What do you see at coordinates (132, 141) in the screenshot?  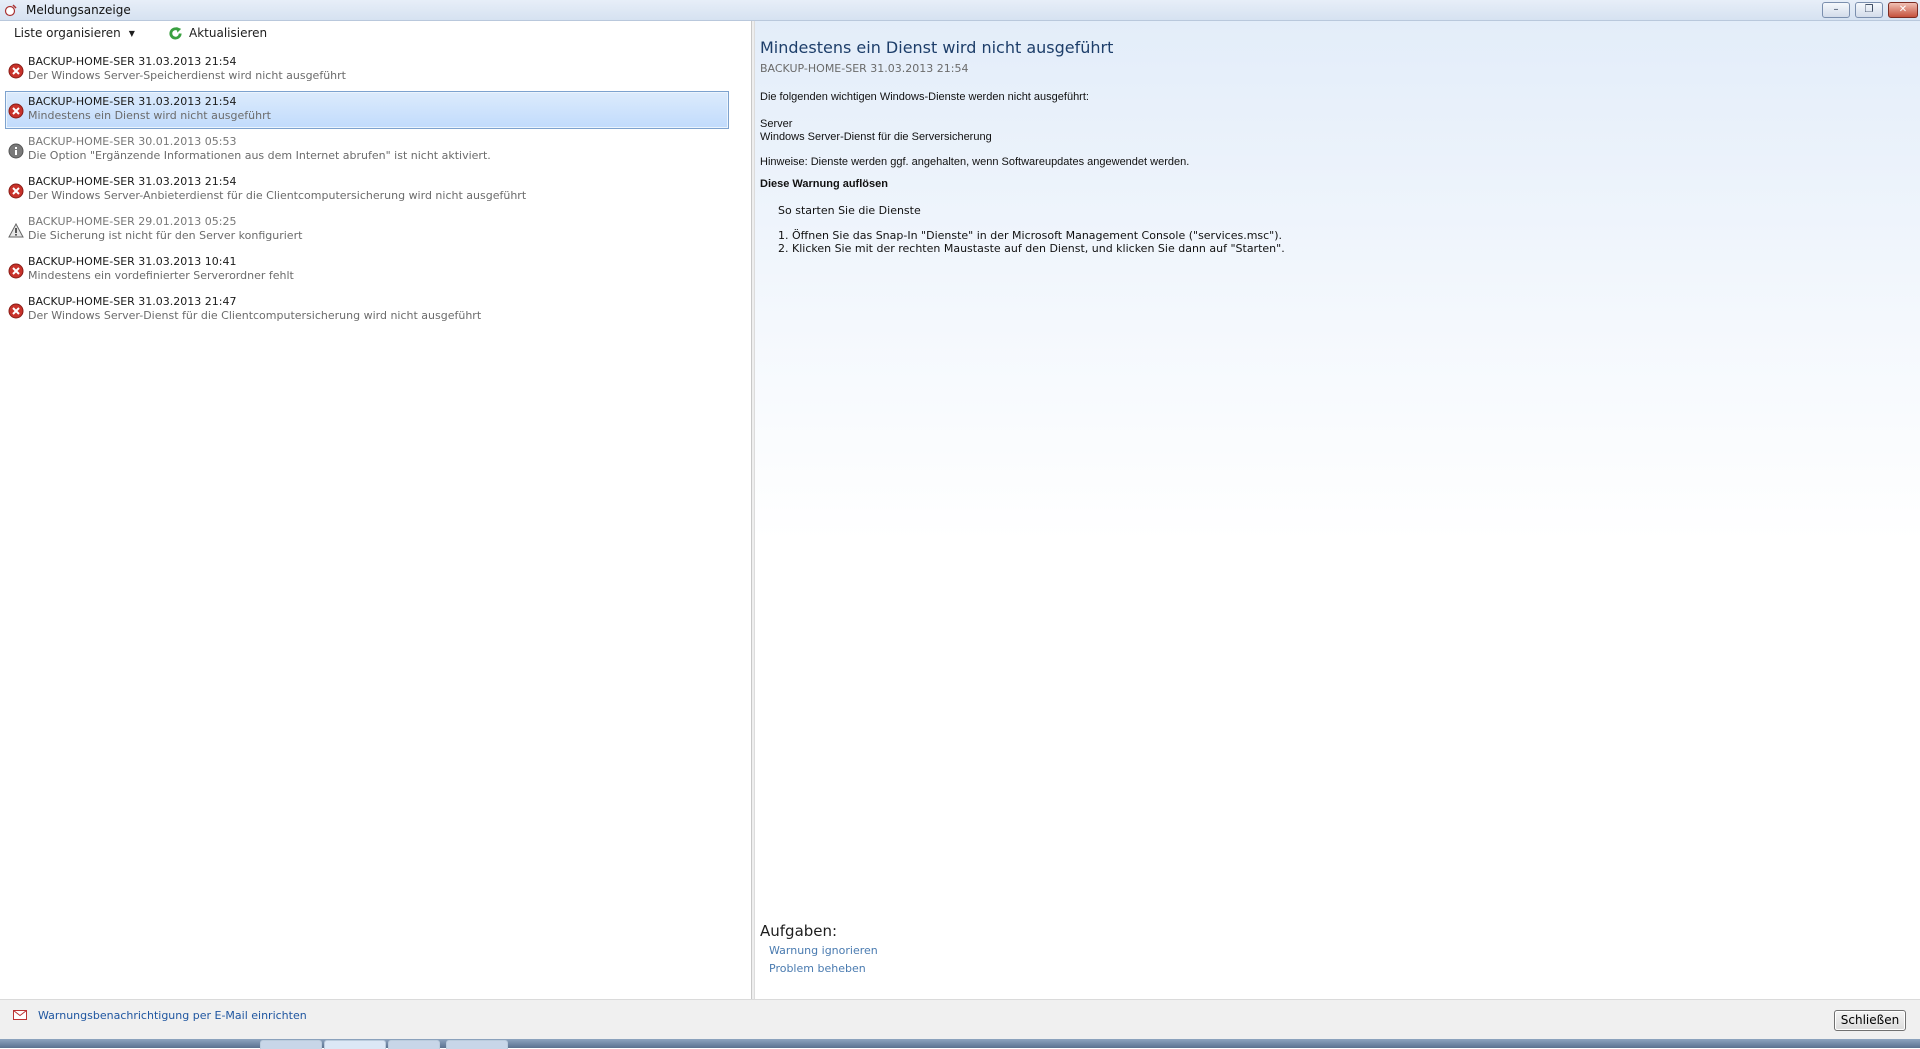 I see `message-header: BACKUP-HOME-SER 30.01.2013 05:53` at bounding box center [132, 141].